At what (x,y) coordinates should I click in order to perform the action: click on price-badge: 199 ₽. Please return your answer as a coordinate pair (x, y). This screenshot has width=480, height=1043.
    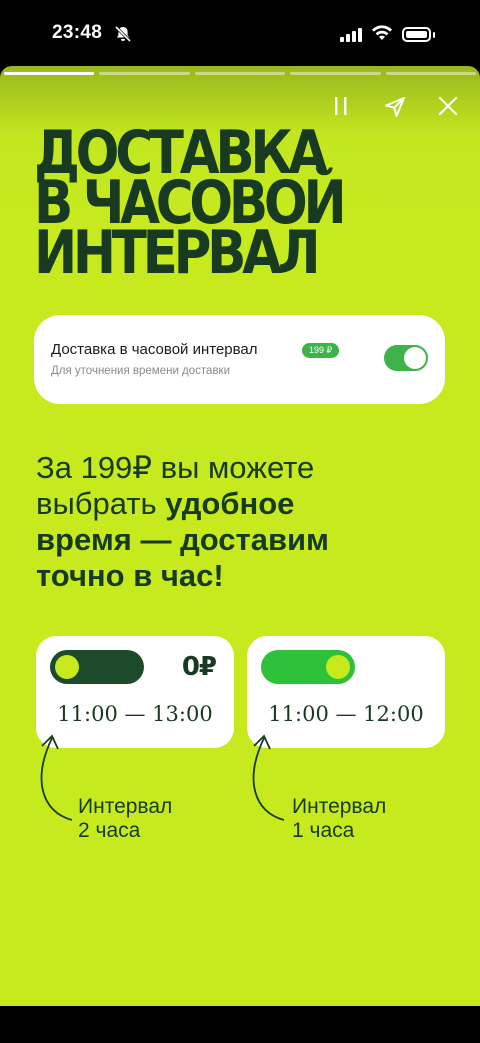
    Looking at the image, I should click on (321, 350).